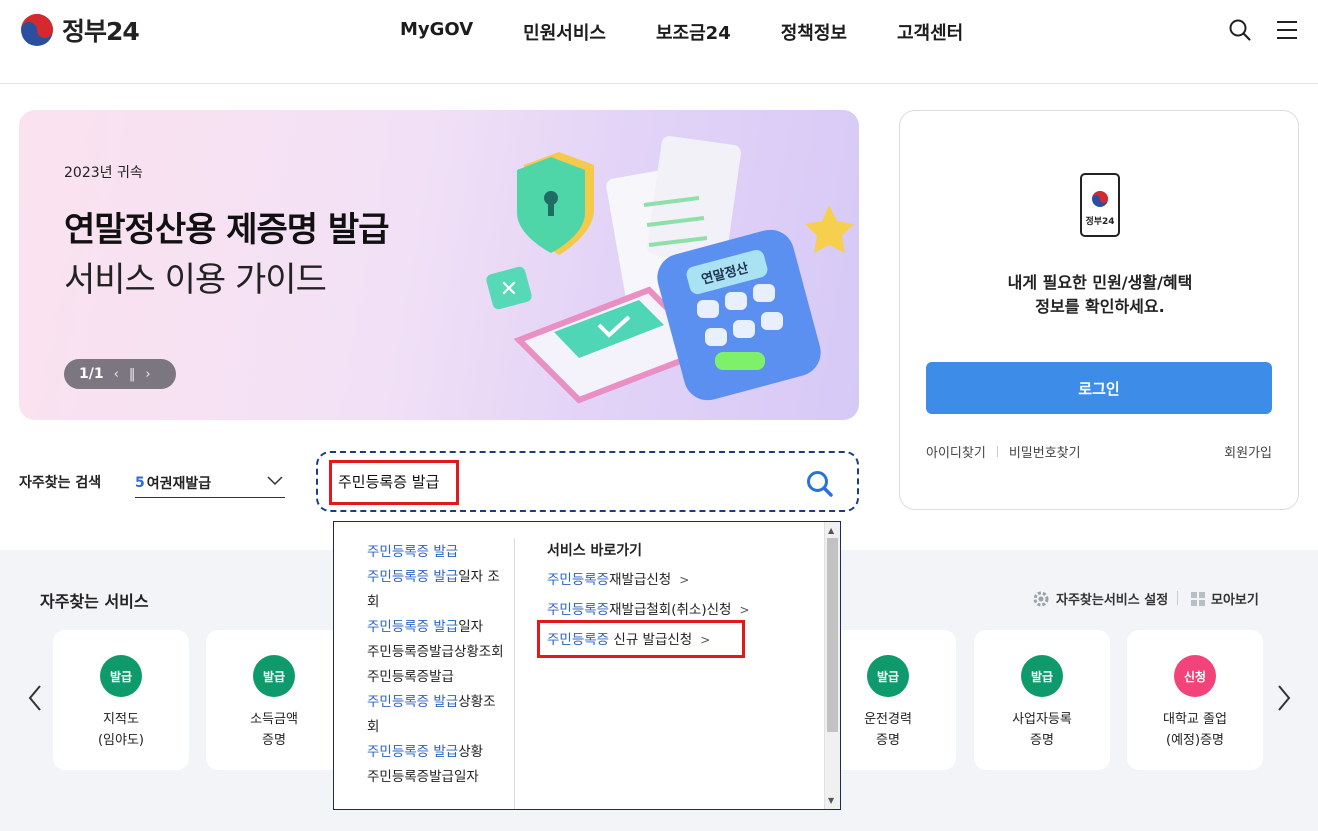 The image size is (1318, 831). Describe the element at coordinates (831, 800) in the screenshot. I see `scroll-down-icon: ▼` at that location.